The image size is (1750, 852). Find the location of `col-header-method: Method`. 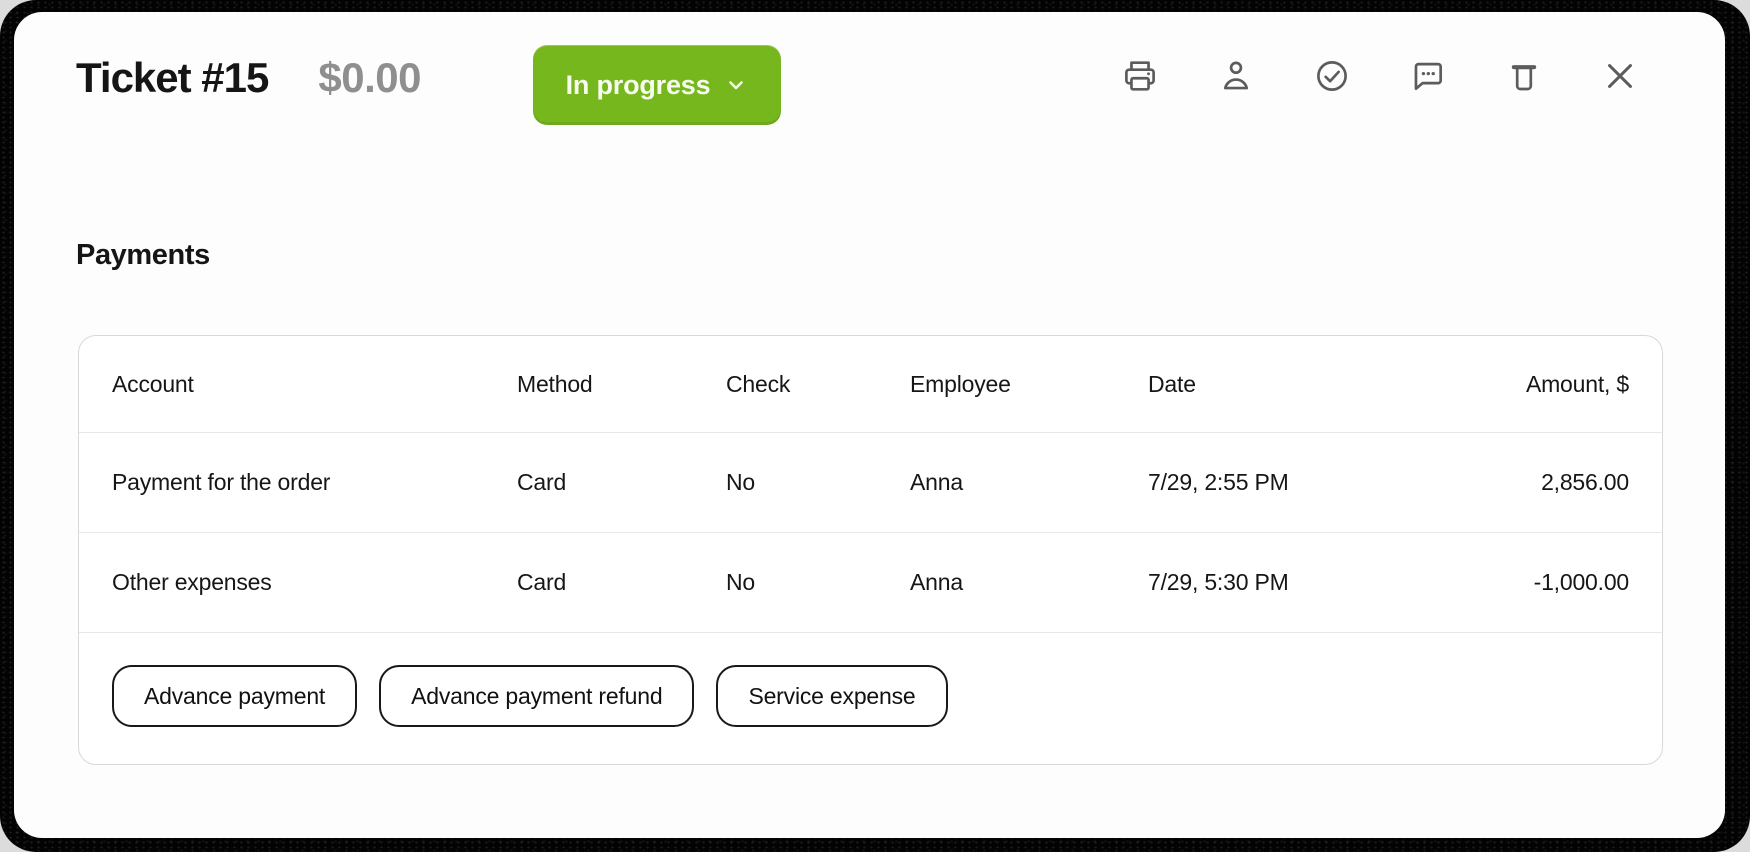

col-header-method: Method is located at coordinates (555, 383).